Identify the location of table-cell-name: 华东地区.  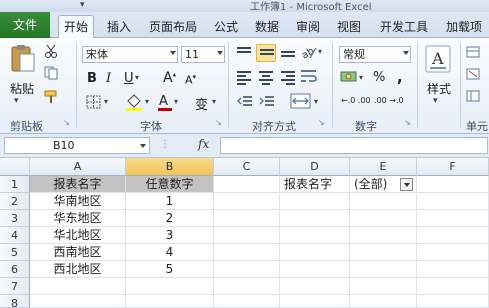
(78, 218).